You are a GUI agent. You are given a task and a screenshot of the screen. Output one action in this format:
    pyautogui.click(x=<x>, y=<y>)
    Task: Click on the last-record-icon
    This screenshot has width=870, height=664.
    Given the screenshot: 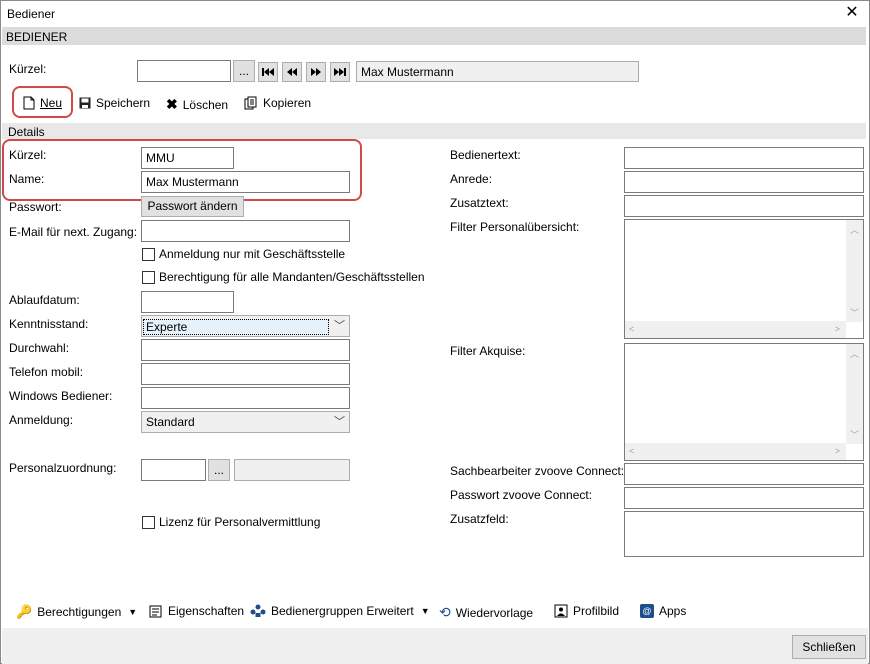 What is the action you would take?
    pyautogui.click(x=340, y=72)
    